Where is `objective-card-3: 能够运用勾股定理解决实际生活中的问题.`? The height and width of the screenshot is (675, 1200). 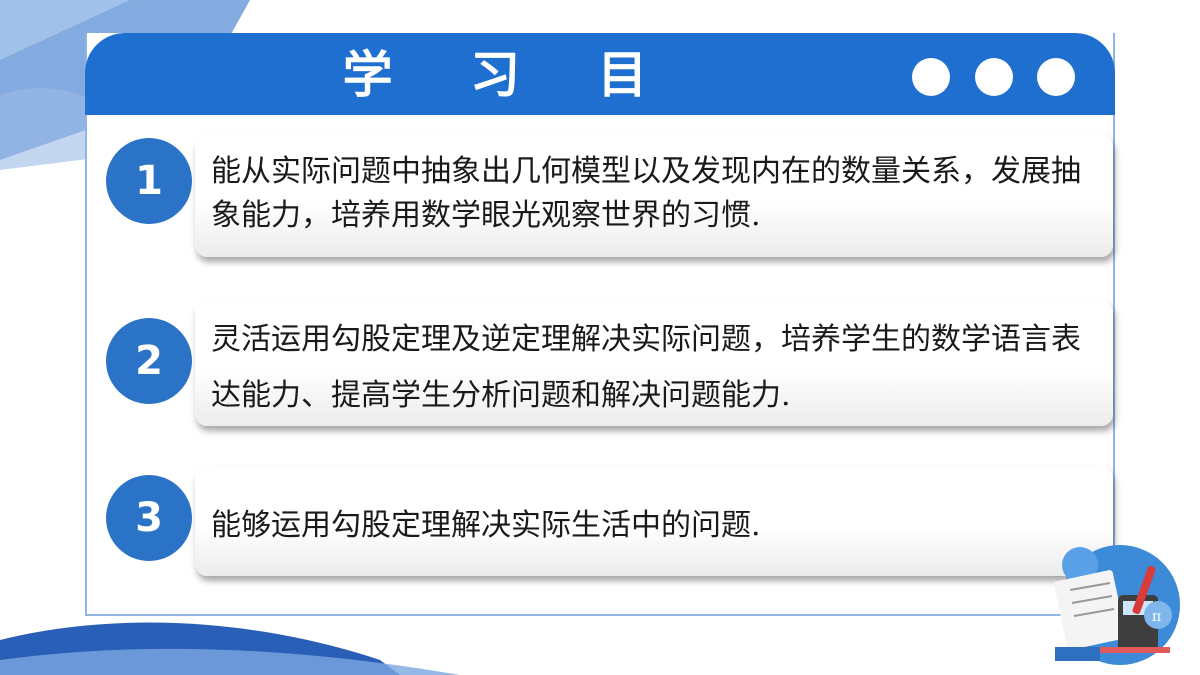
objective-card-3: 能够运用勾股定理解决实际生活中的问题. is located at coordinates (654, 521).